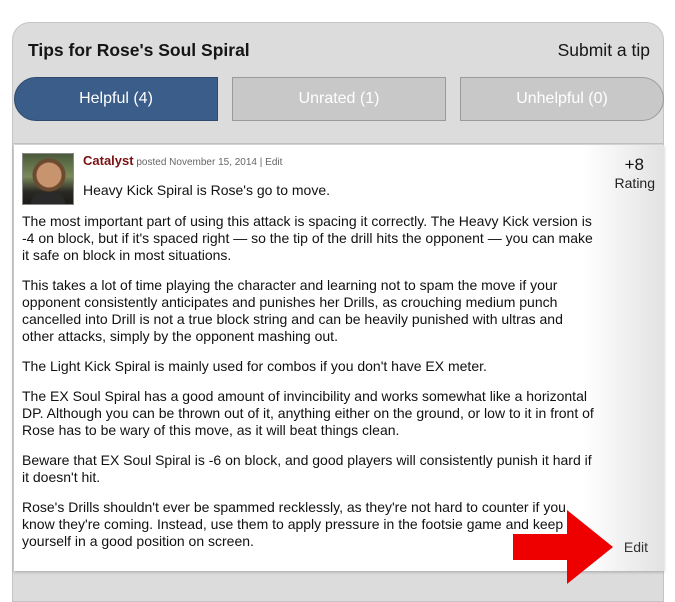  What do you see at coordinates (206, 190) in the screenshot?
I see `tip-summary: Heavy Kick Spiral is Rose's go to move.` at bounding box center [206, 190].